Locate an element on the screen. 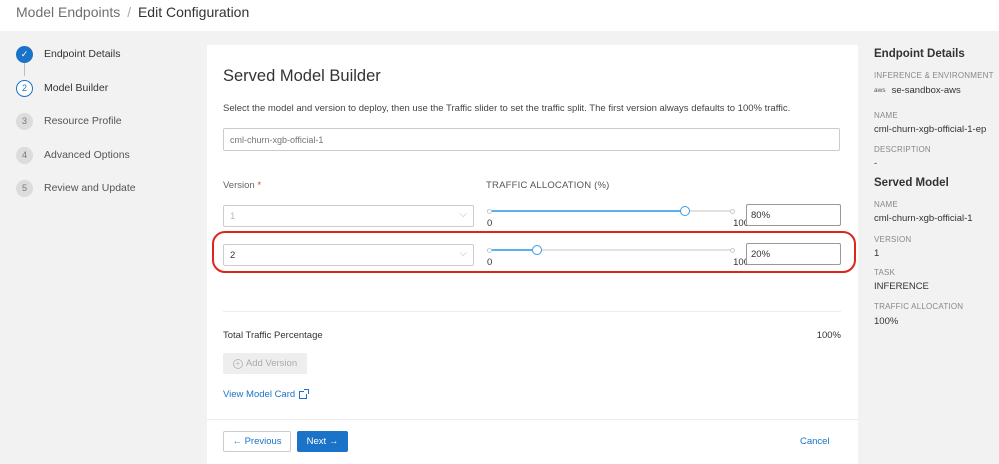 The width and height of the screenshot is (999, 464). step-model-builder: 2 Model Builder is located at coordinates (106, 88).